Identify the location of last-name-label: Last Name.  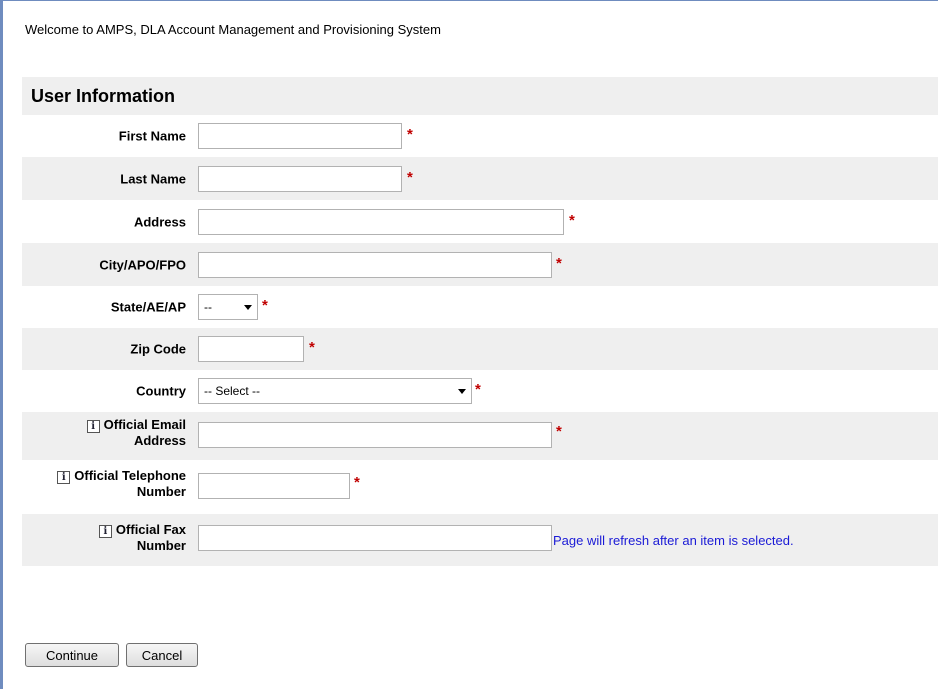
(153, 178).